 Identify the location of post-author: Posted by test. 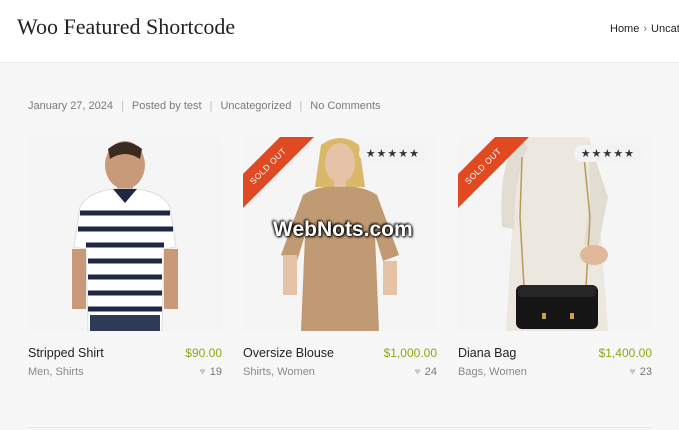
(167, 106).